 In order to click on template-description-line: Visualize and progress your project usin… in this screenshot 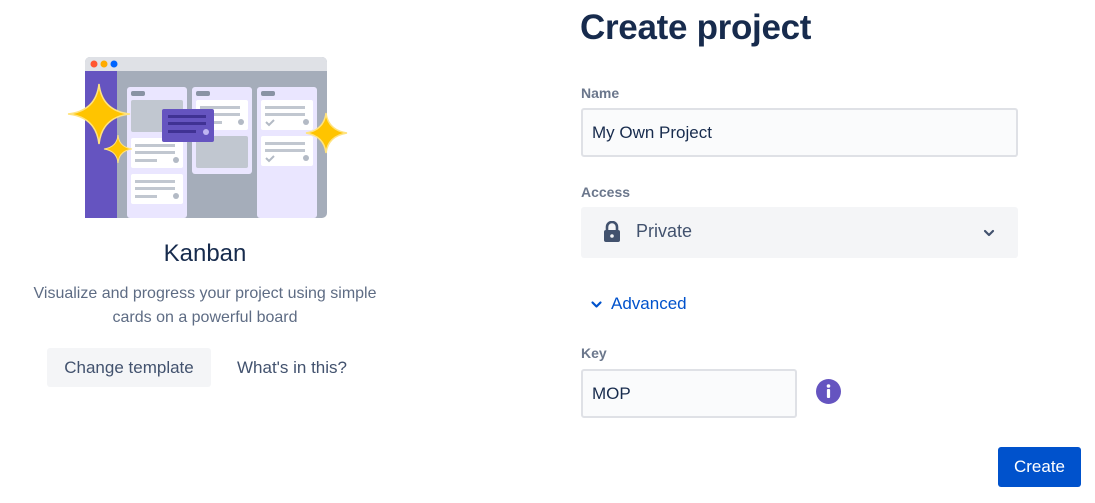, I will do `click(205, 293)`.